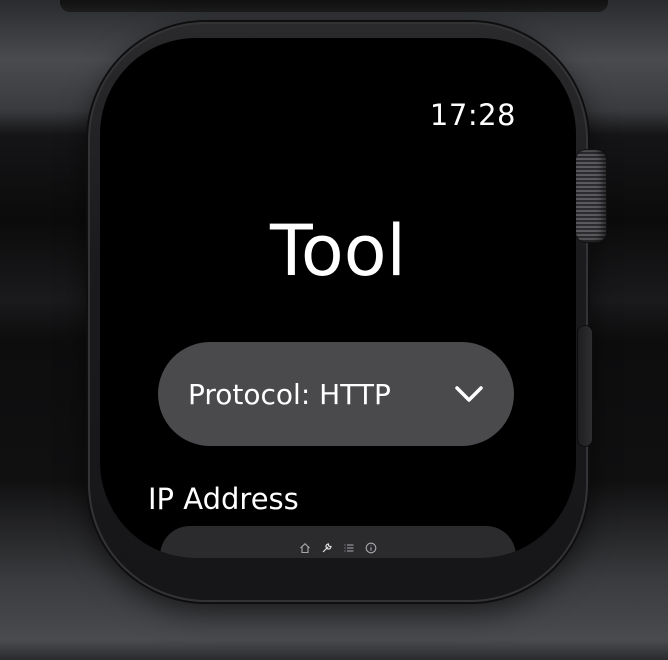 The height and width of the screenshot is (660, 668). What do you see at coordinates (338, 548) in the screenshot?
I see `tab-bar` at bounding box center [338, 548].